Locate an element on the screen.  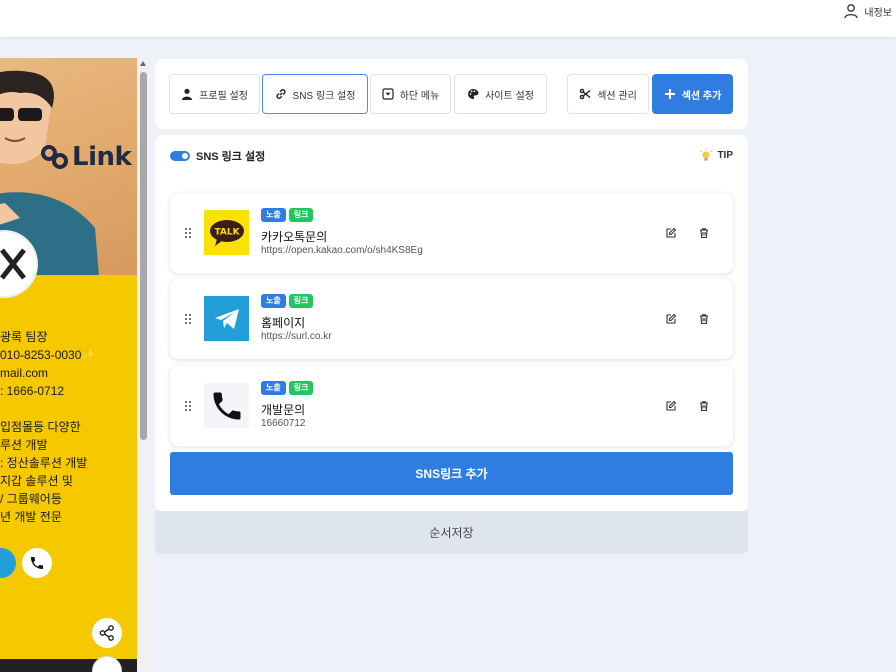
bio-line: 010-8253-0030✨ is located at coordinates (48, 355).